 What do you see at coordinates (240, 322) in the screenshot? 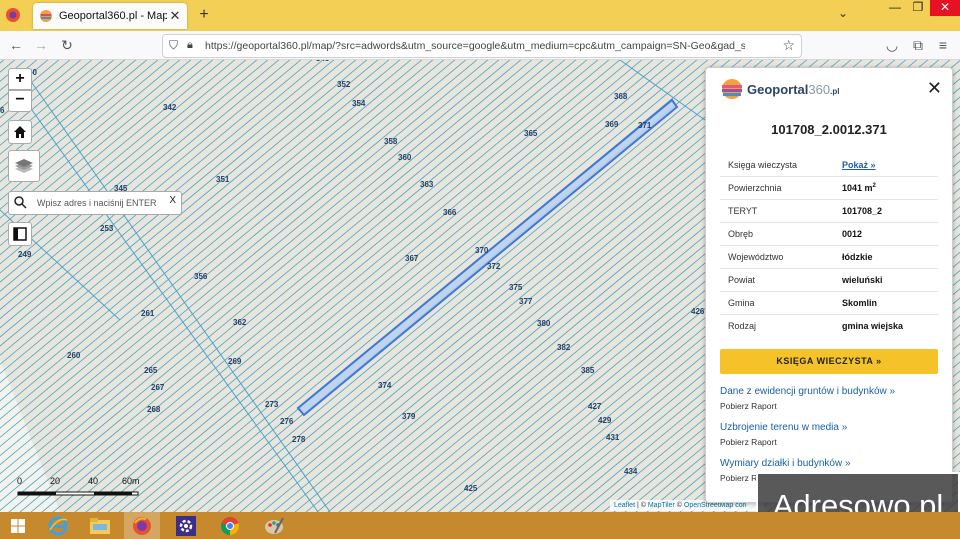
I see `parcel-number-label: 362` at bounding box center [240, 322].